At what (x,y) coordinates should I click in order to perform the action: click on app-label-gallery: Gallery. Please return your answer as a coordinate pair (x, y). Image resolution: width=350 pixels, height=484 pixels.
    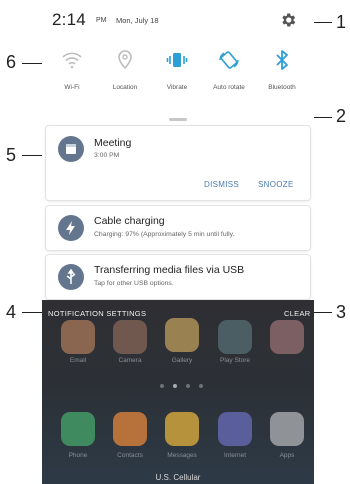
    Looking at the image, I should click on (182, 360).